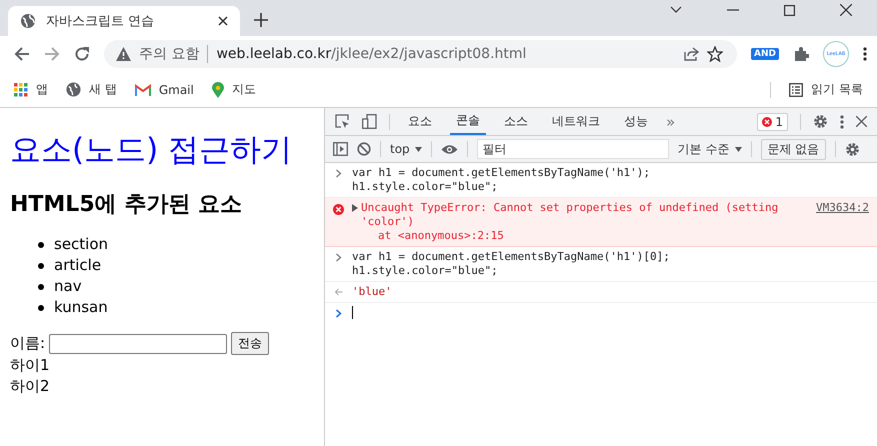 Image resolution: width=877 pixels, height=446 pixels. What do you see at coordinates (364, 149) in the screenshot?
I see `clear-console-icon` at bounding box center [364, 149].